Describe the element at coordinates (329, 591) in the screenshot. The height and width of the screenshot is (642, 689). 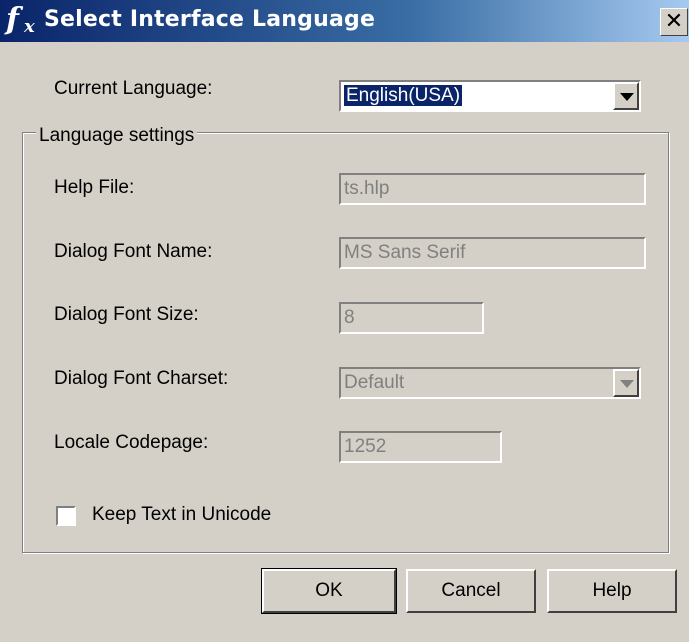
I see `ok-button: OK` at that location.